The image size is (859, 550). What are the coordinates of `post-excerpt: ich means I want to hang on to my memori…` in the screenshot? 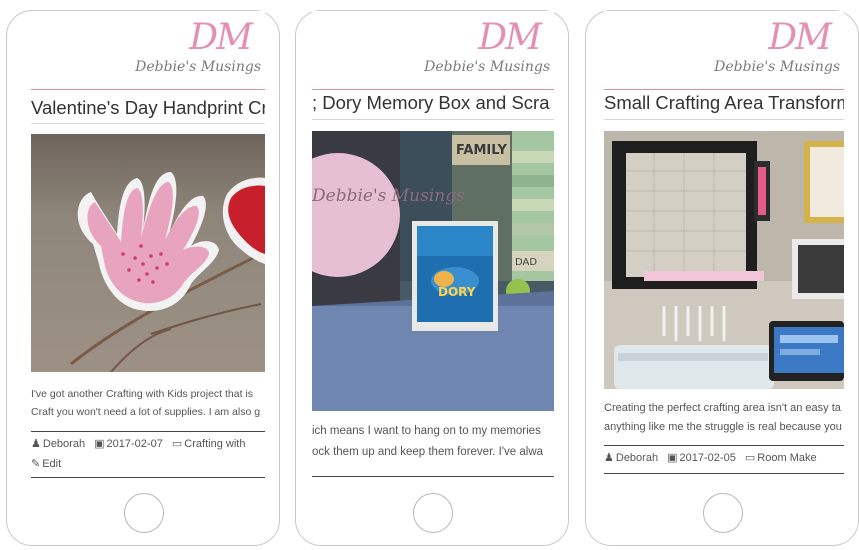 It's located at (427, 442).